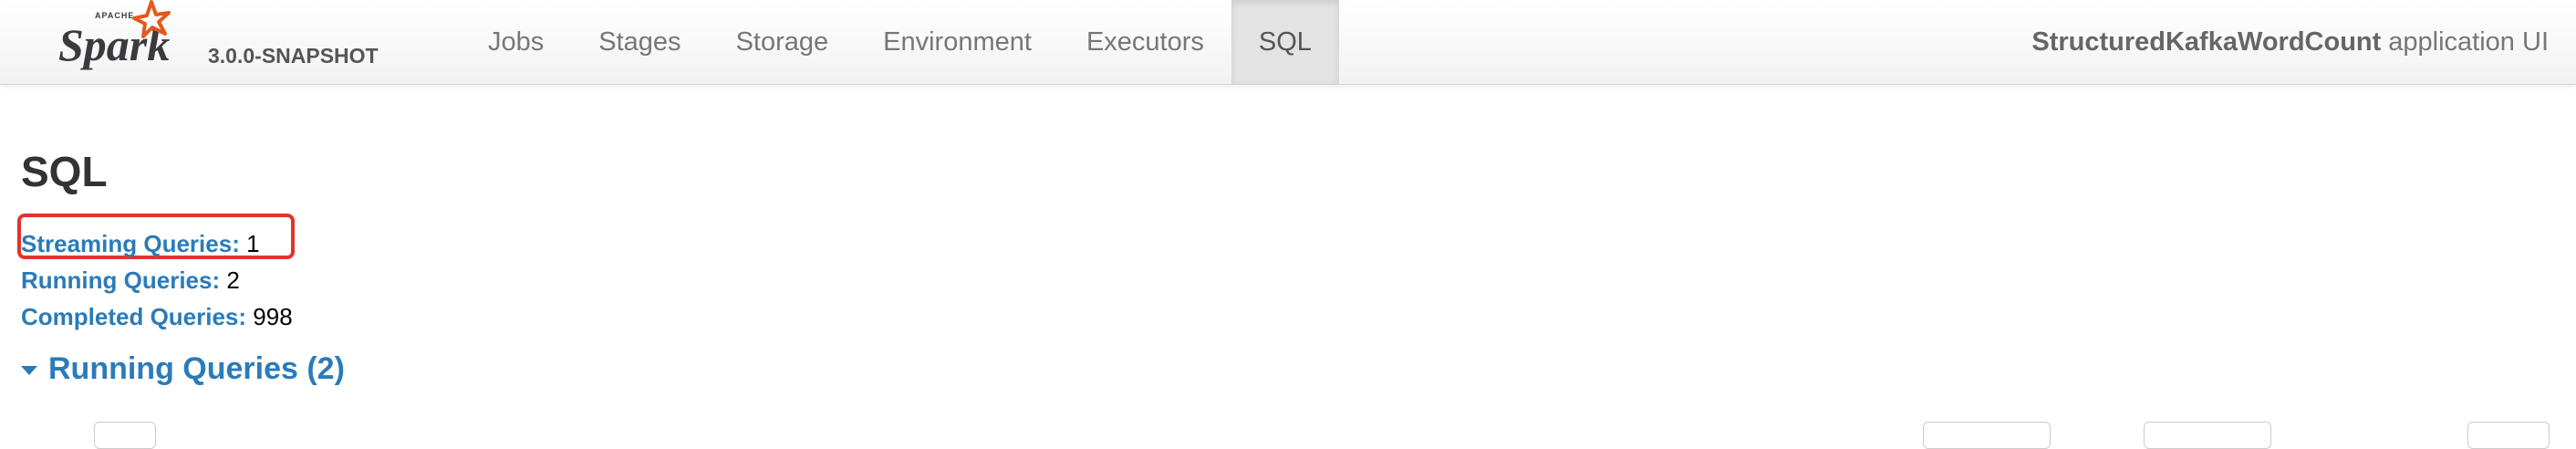 The width and height of the screenshot is (2576, 449). I want to click on tab-environment: Environment, so click(957, 42).